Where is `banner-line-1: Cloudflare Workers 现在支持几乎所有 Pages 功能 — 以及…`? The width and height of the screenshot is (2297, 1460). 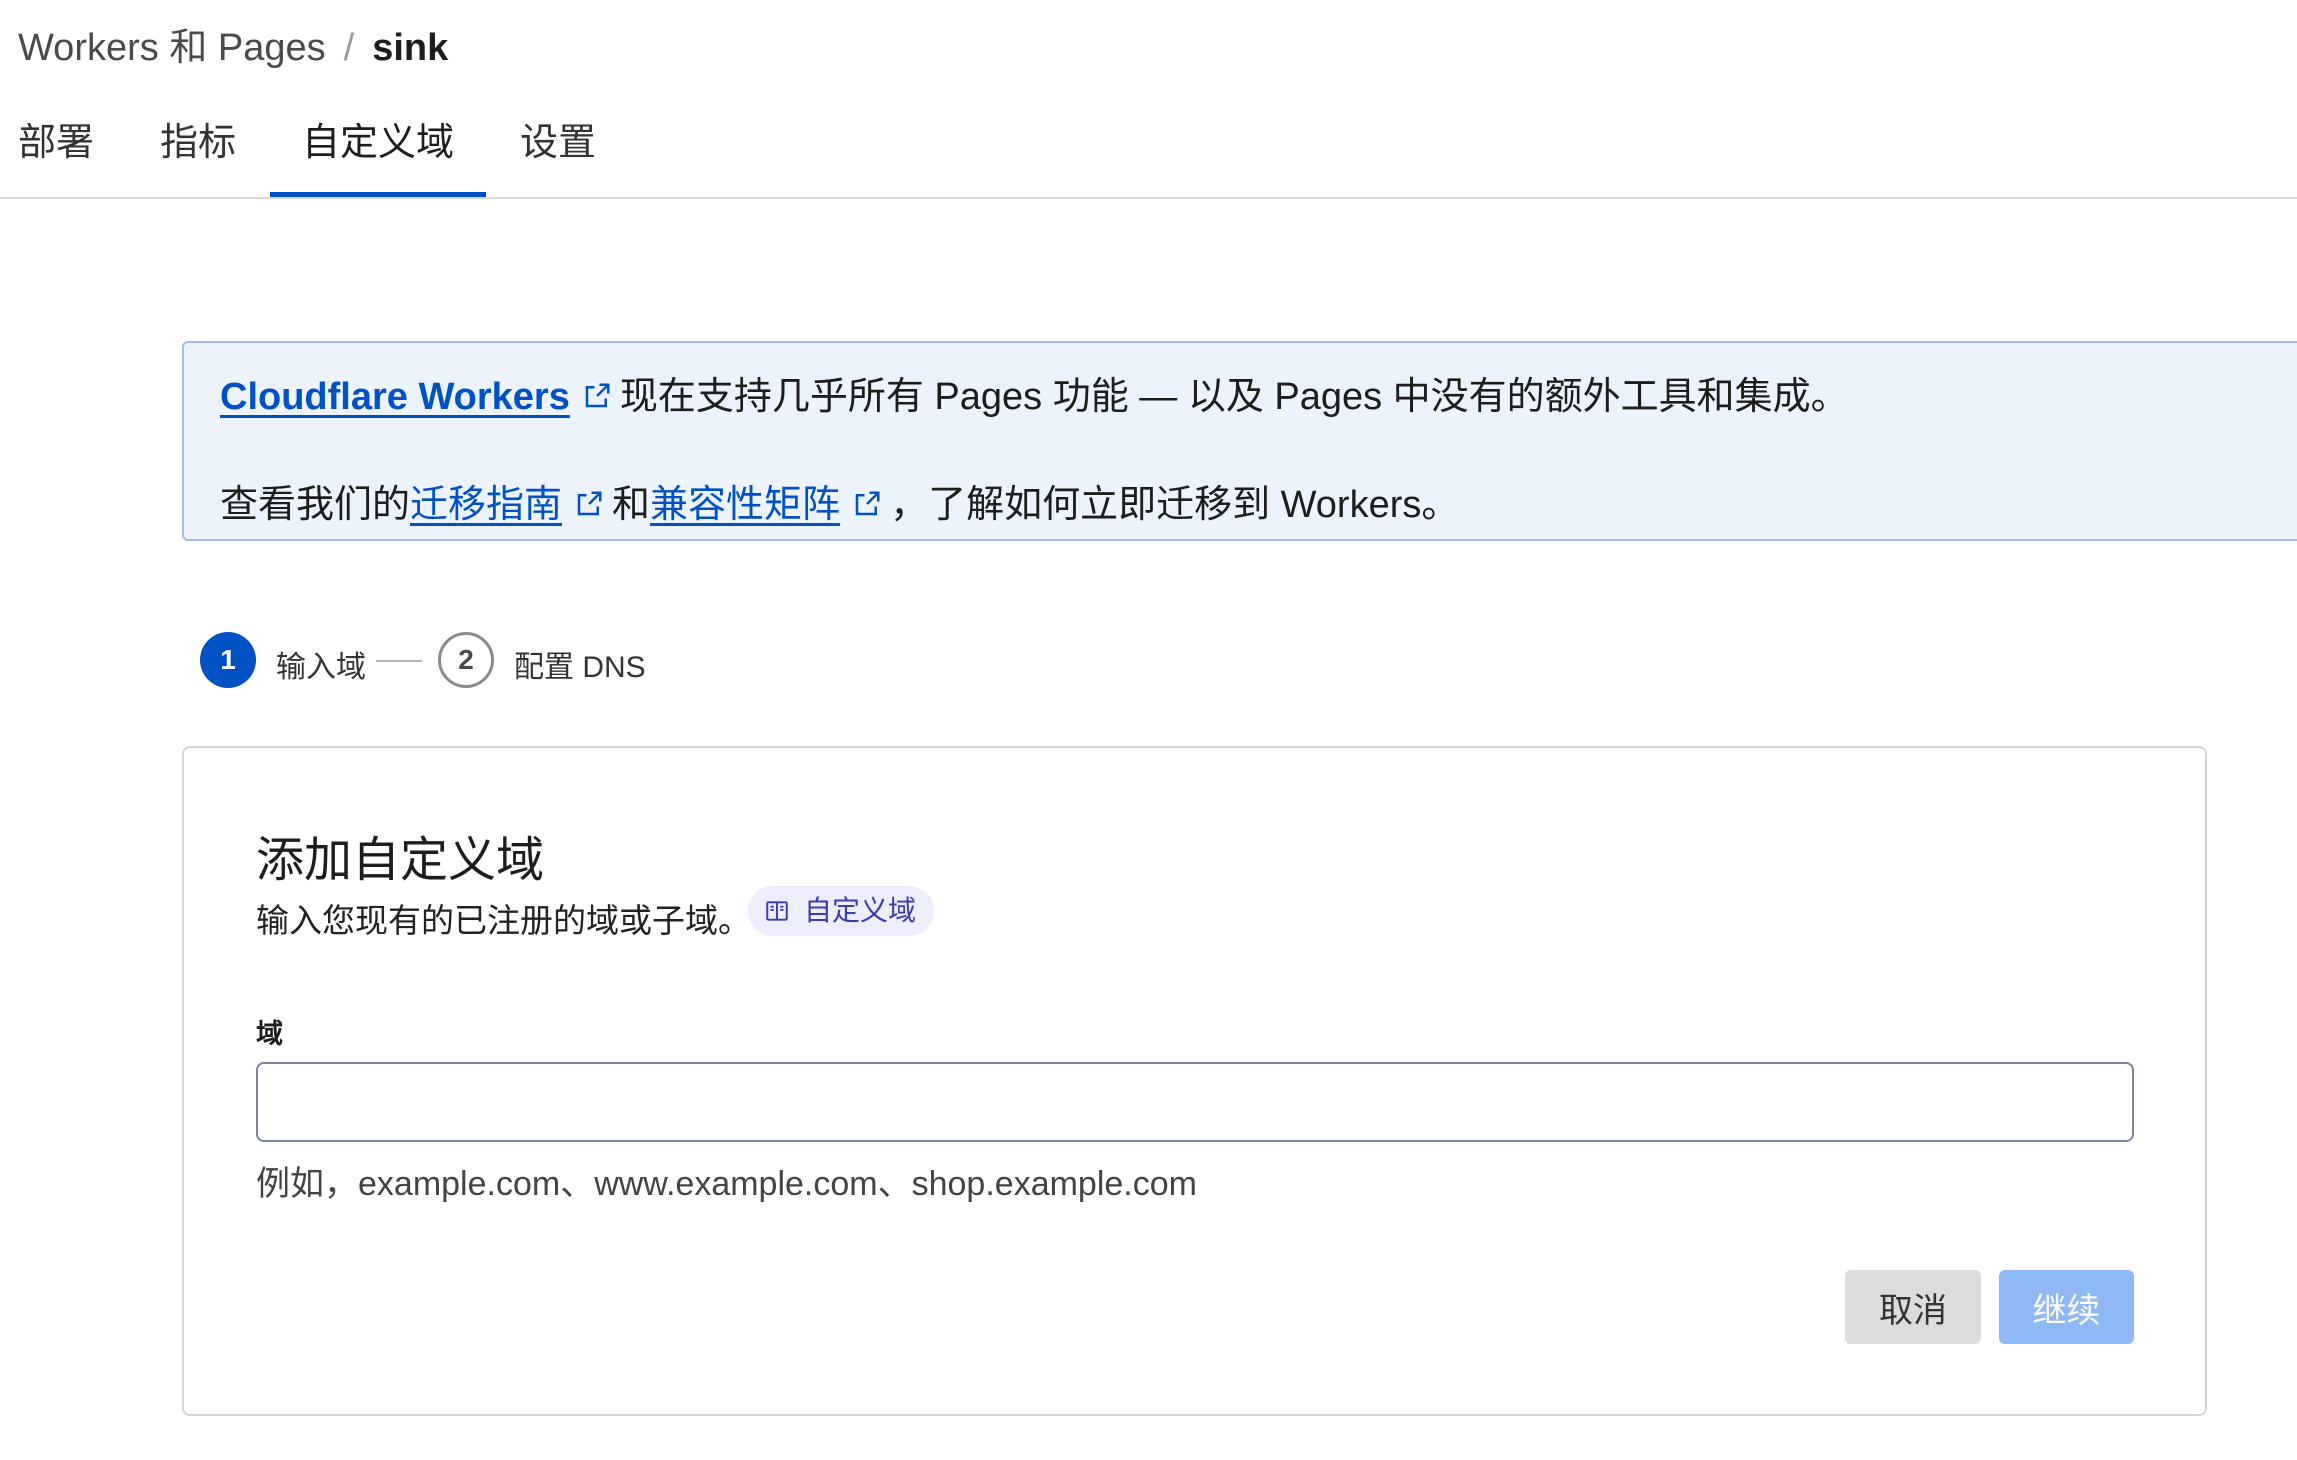
banner-line-1: Cloudflare Workers 现在支持几乎所有 Pages 功能 — 以及… is located at coordinates (1034, 392).